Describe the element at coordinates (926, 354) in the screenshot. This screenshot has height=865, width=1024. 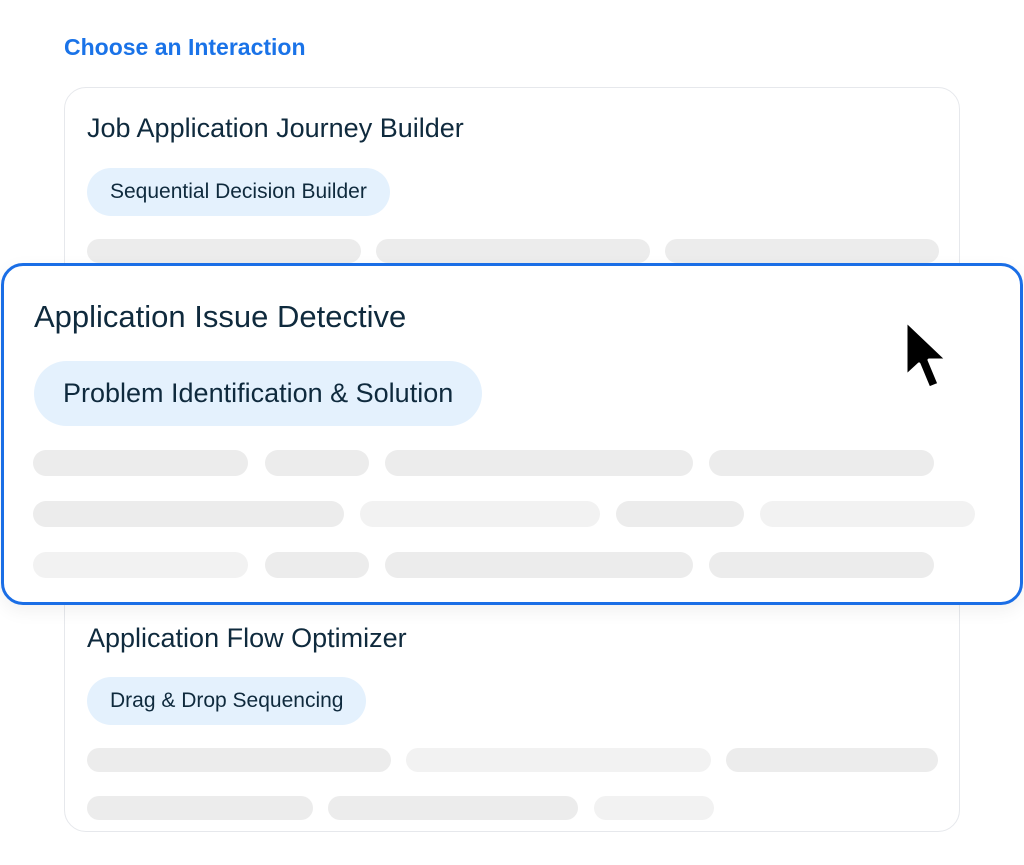
I see `pointer-arrow-icon` at that location.